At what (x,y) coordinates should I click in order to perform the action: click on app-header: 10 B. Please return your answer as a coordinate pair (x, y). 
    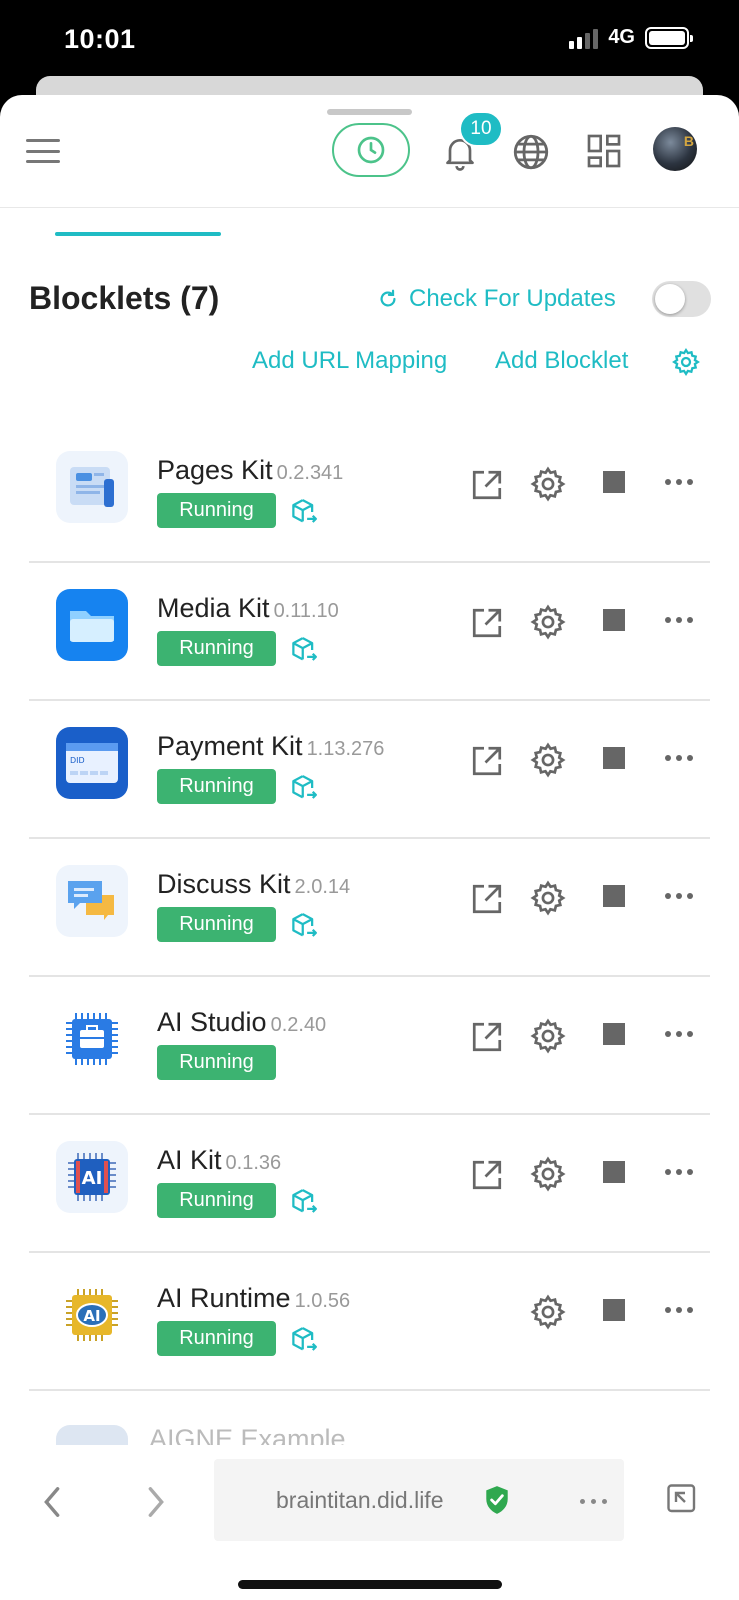
    Looking at the image, I should click on (369, 151).